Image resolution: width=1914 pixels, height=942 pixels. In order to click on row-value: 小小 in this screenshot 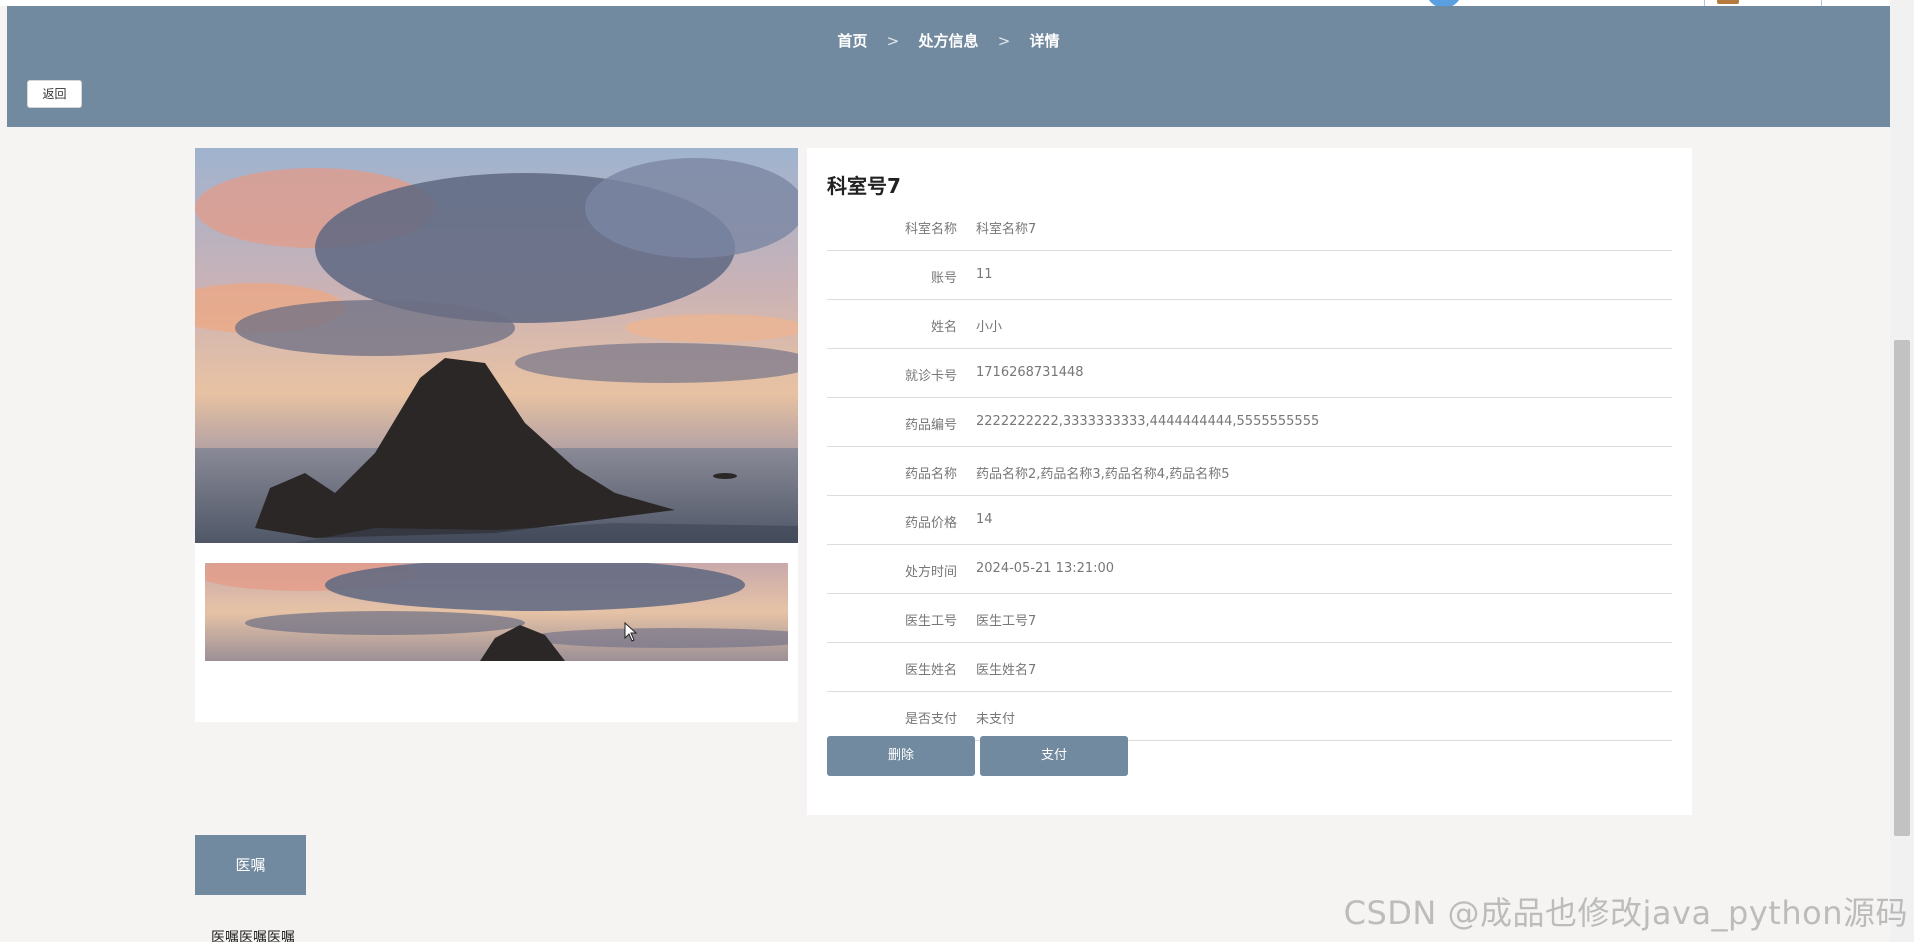, I will do `click(989, 327)`.